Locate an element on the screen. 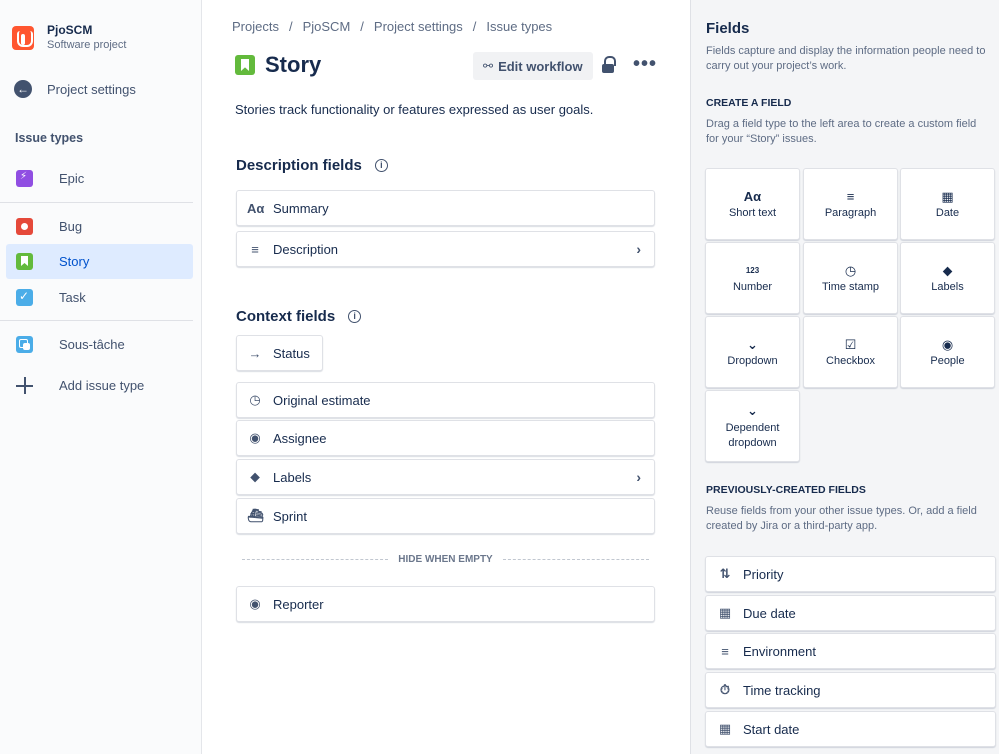  sidebar-item-bug: Bug is located at coordinates (99, 226).